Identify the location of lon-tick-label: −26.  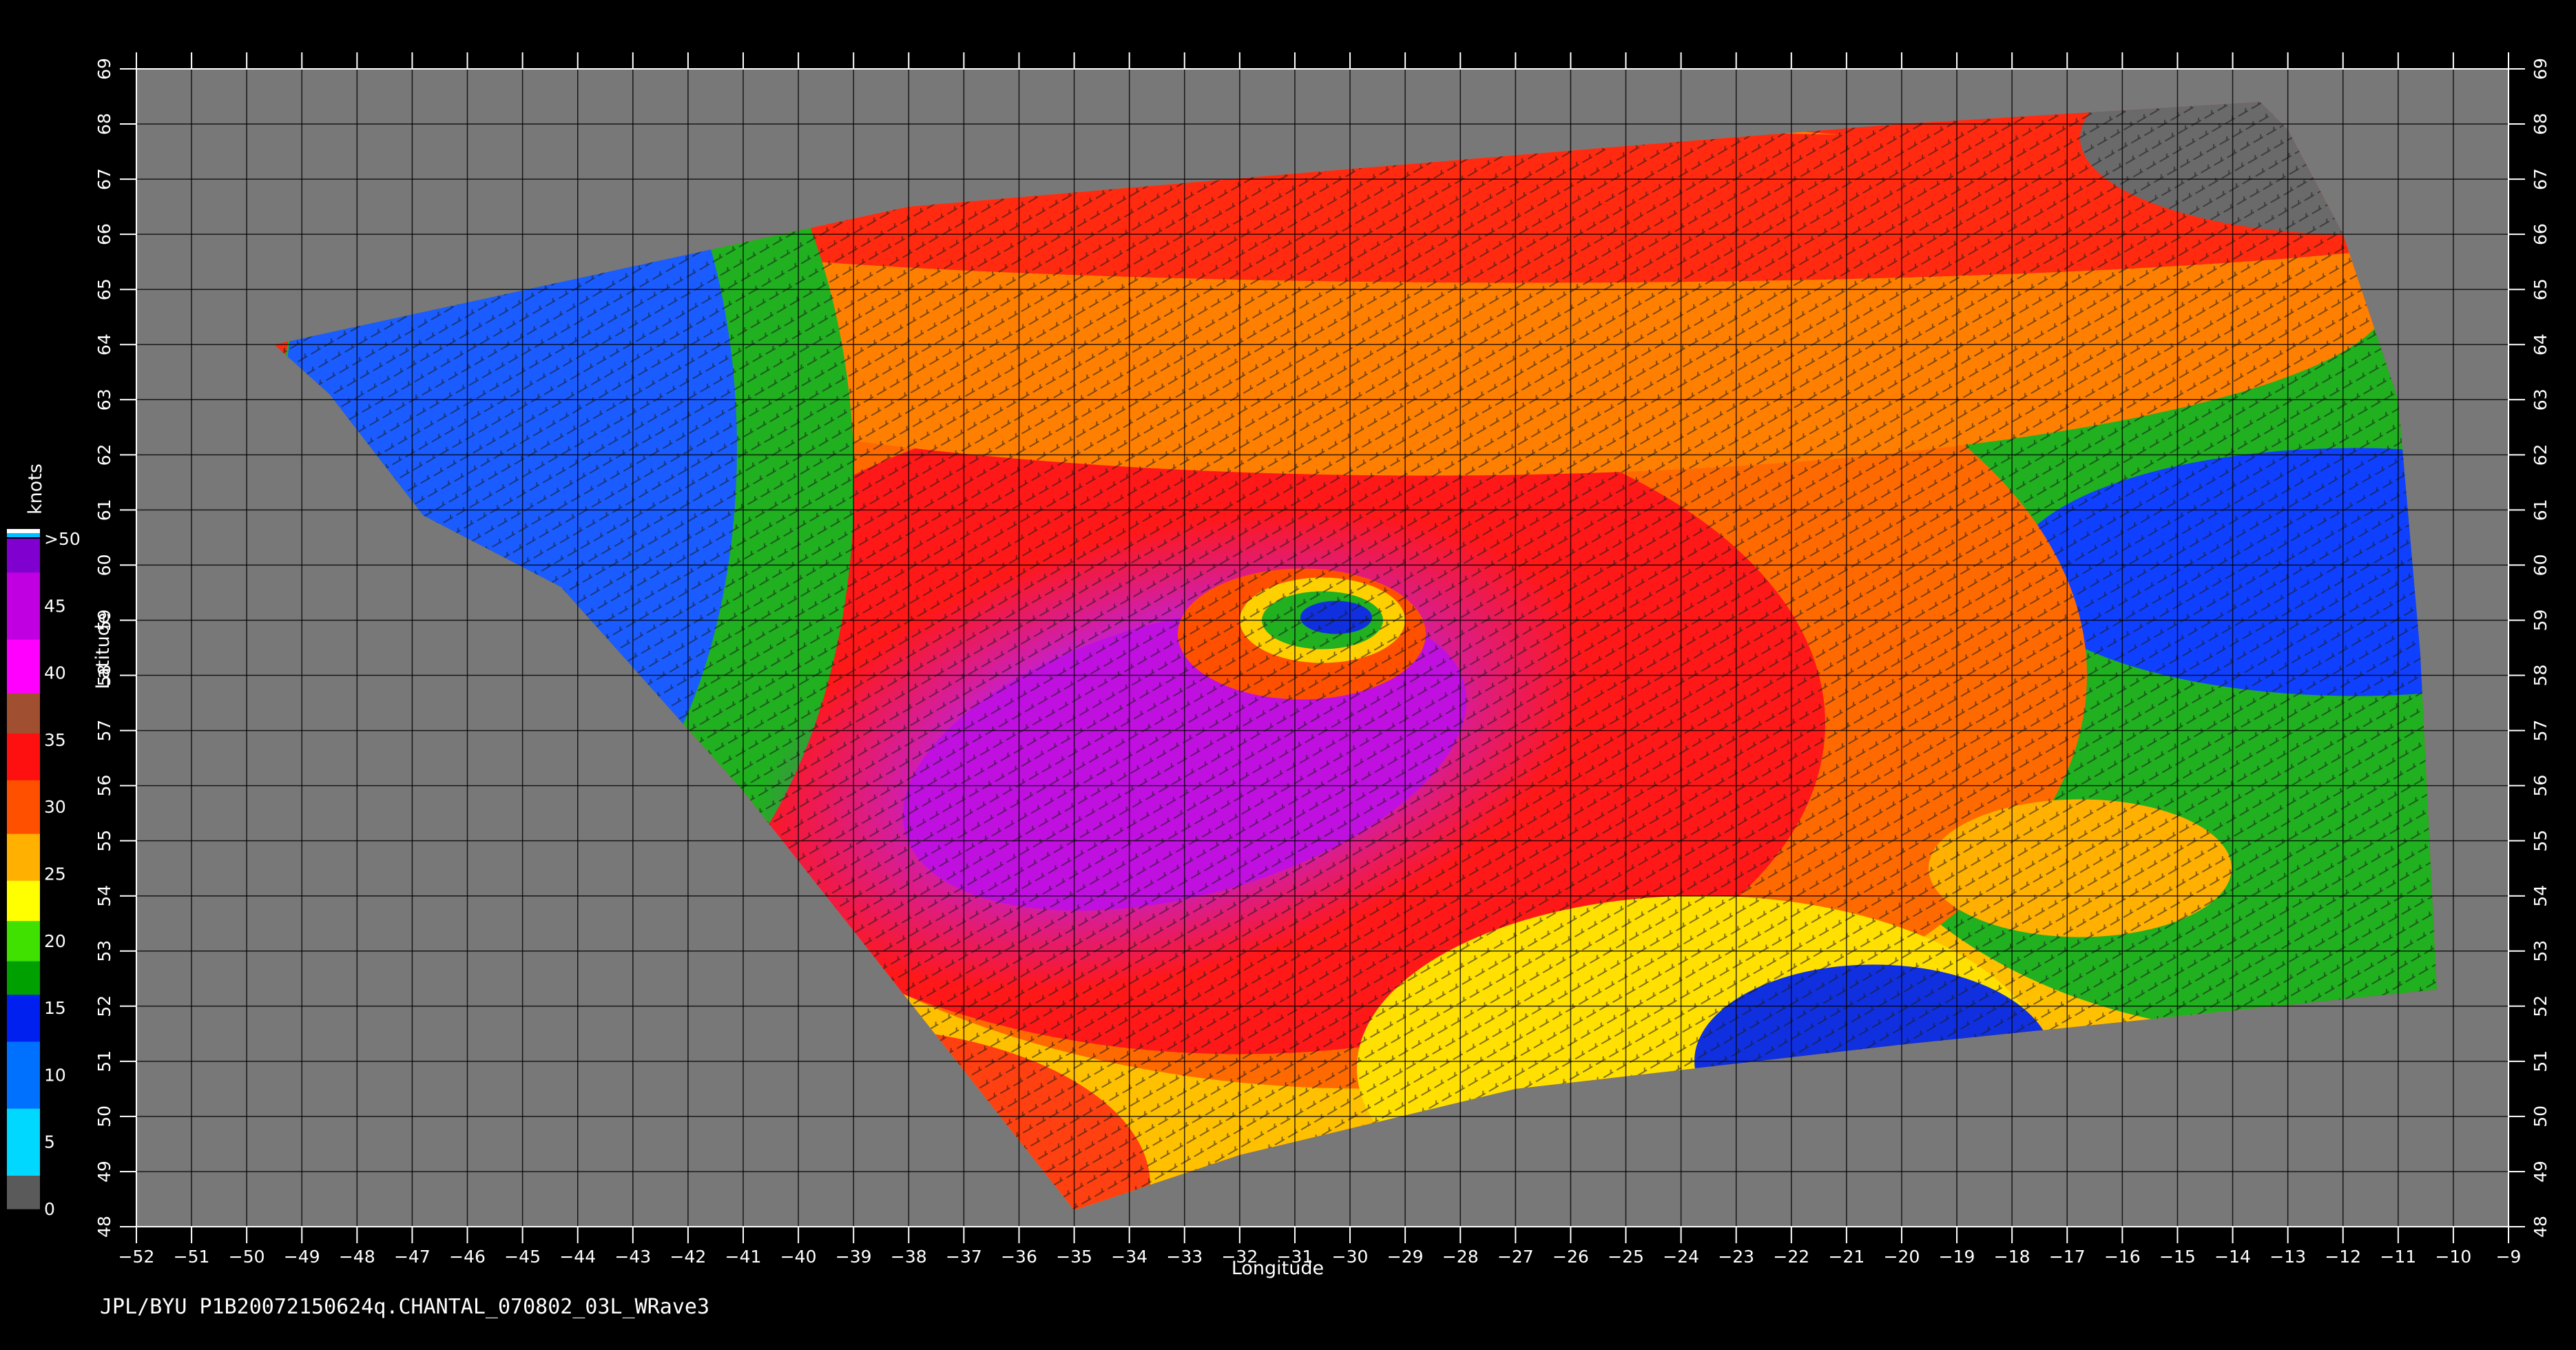
(1570, 1257).